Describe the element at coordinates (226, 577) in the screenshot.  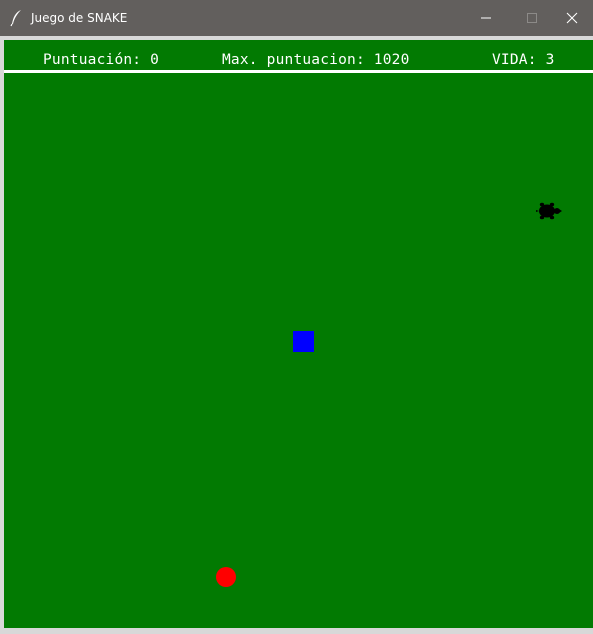
I see `food-item` at that location.